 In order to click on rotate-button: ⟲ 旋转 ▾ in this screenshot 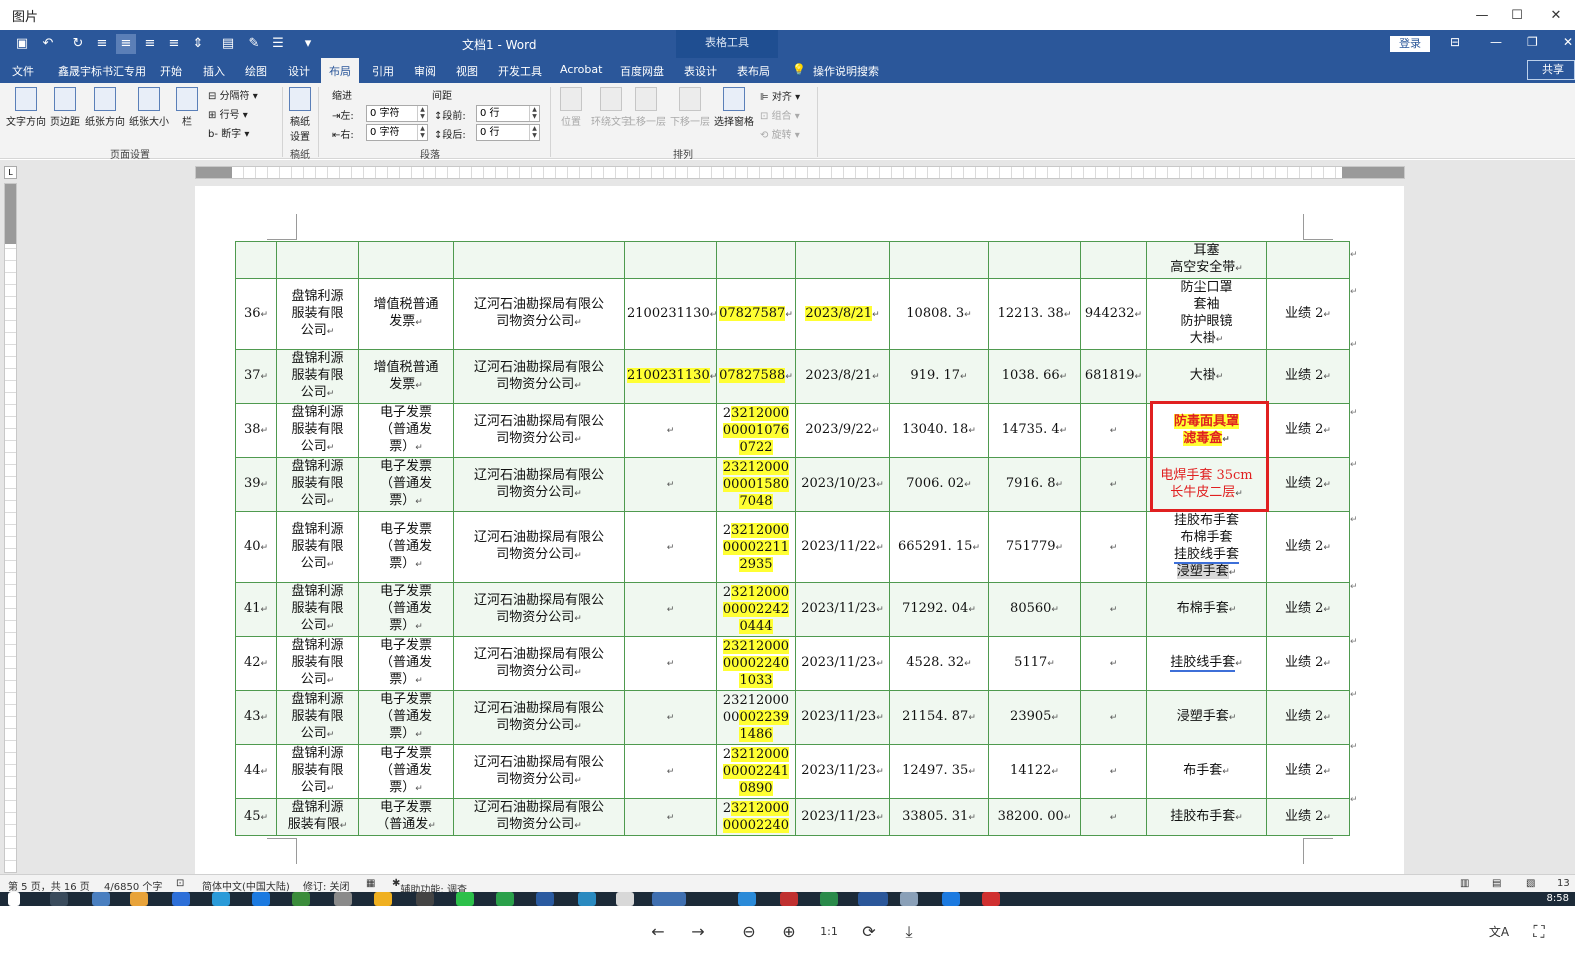, I will do `click(780, 133)`.